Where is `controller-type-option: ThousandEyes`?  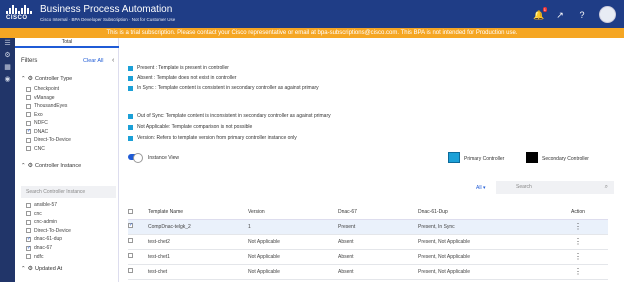
controller-type-option: ThousandEyes is located at coordinates (46, 106).